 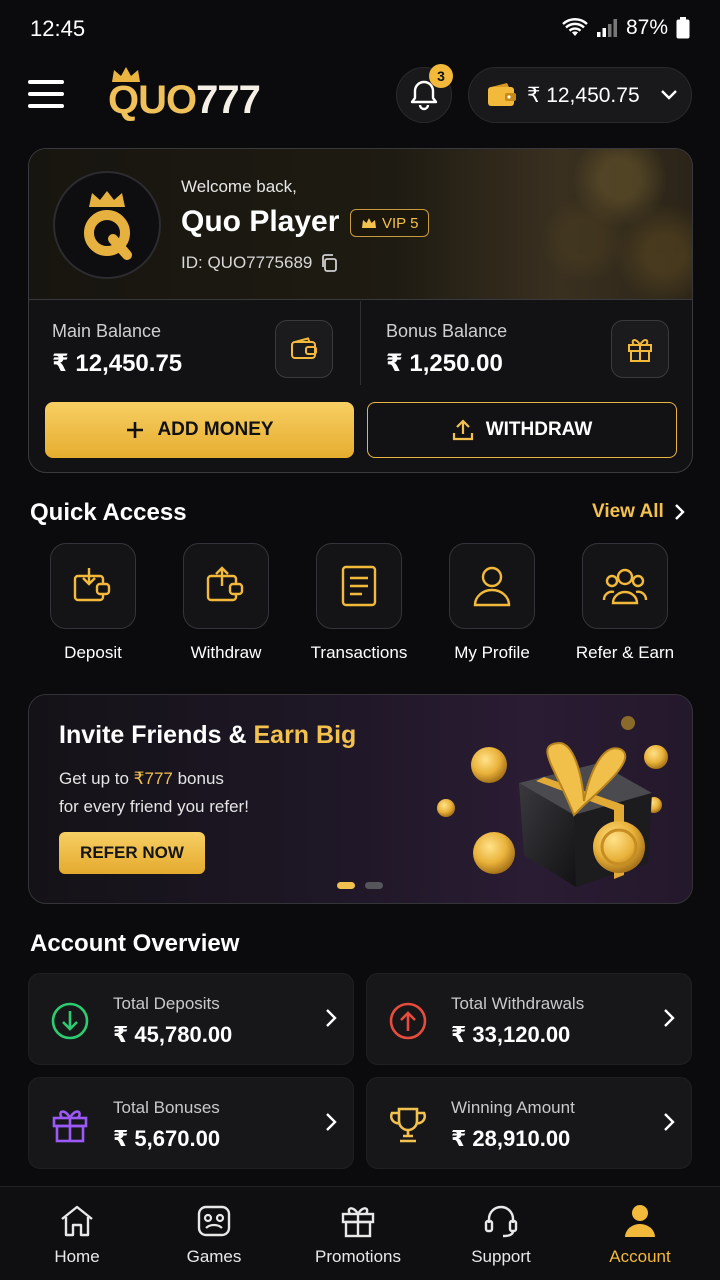 What do you see at coordinates (166, 1107) in the screenshot?
I see `overview-label: Total Bonuses` at bounding box center [166, 1107].